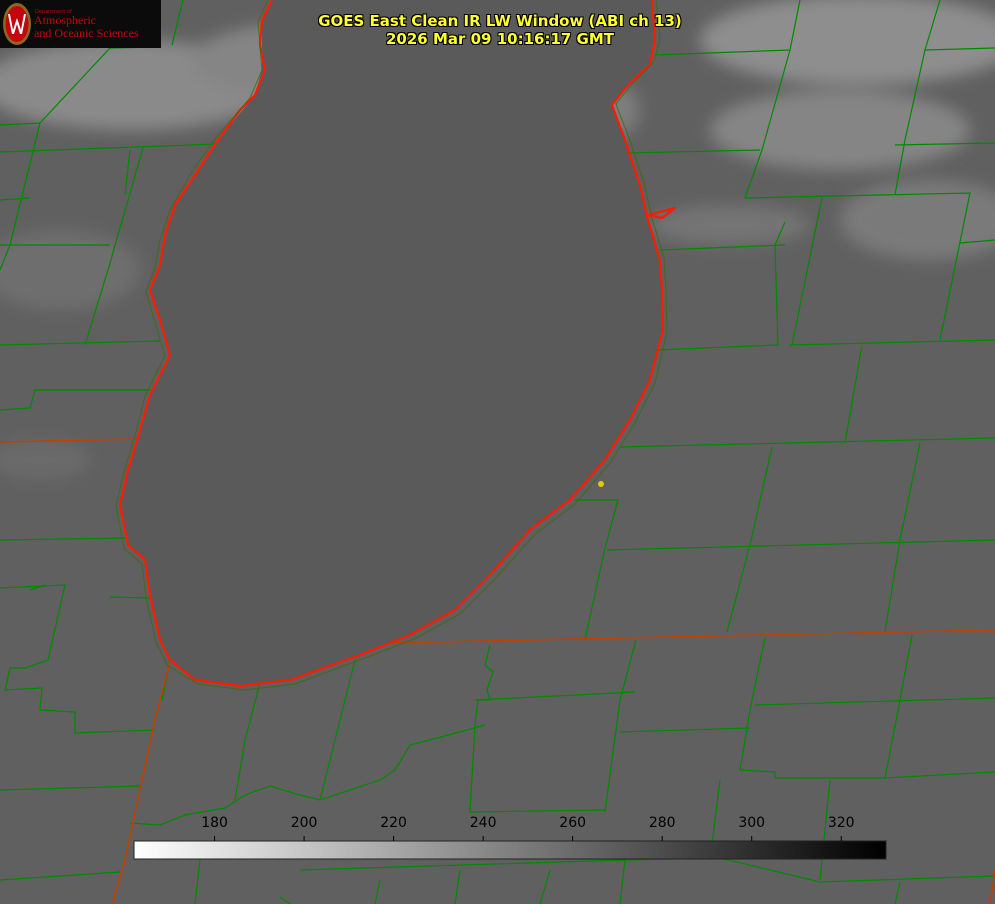 This screenshot has height=904, width=995. Describe the element at coordinates (500, 39) in the screenshot. I see `image-timestamp: 2026 Mar 09 10:16:17 GMT` at that location.